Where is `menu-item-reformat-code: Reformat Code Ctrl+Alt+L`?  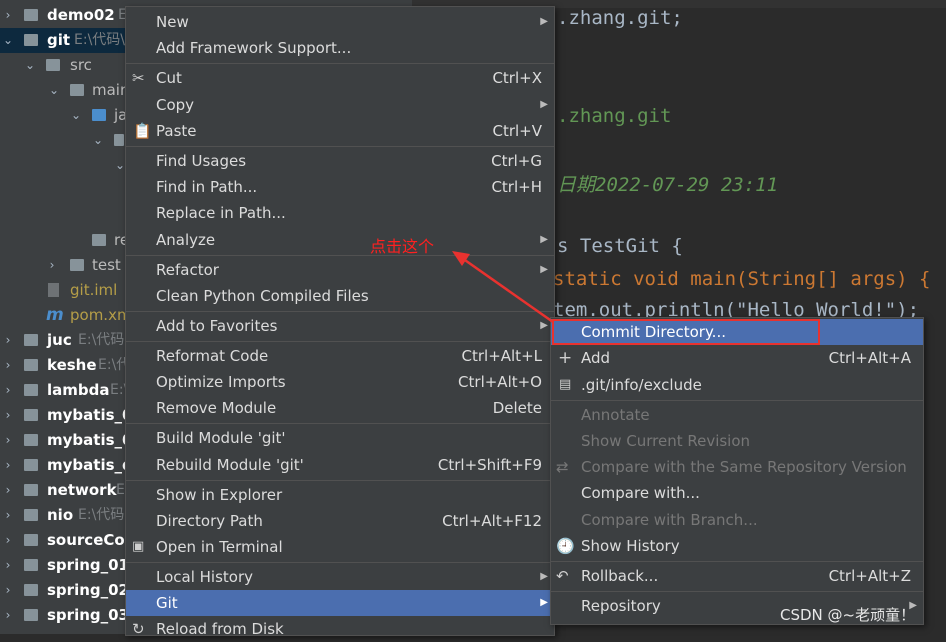 menu-item-reformat-code: Reformat Code Ctrl+Alt+L is located at coordinates (340, 356).